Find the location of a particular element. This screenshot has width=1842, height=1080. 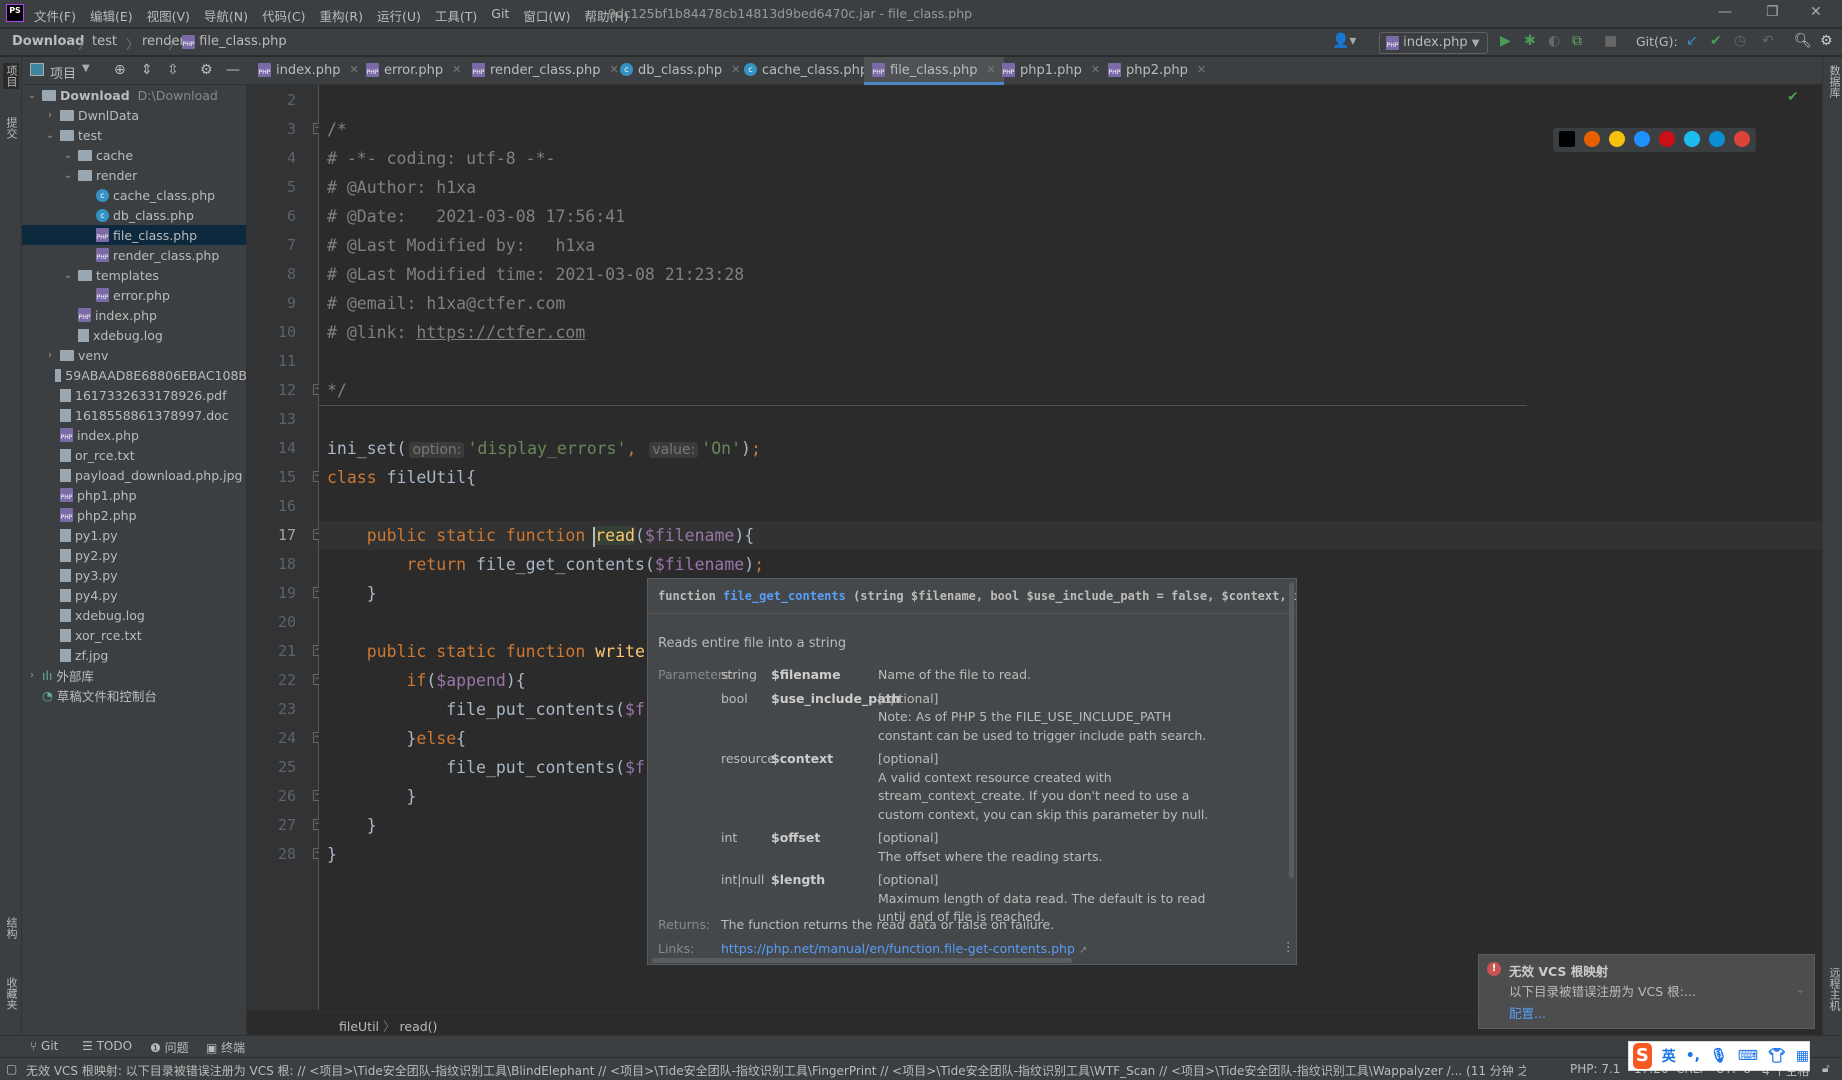

inspection-ok-icon: ✔ is located at coordinates (1793, 97).